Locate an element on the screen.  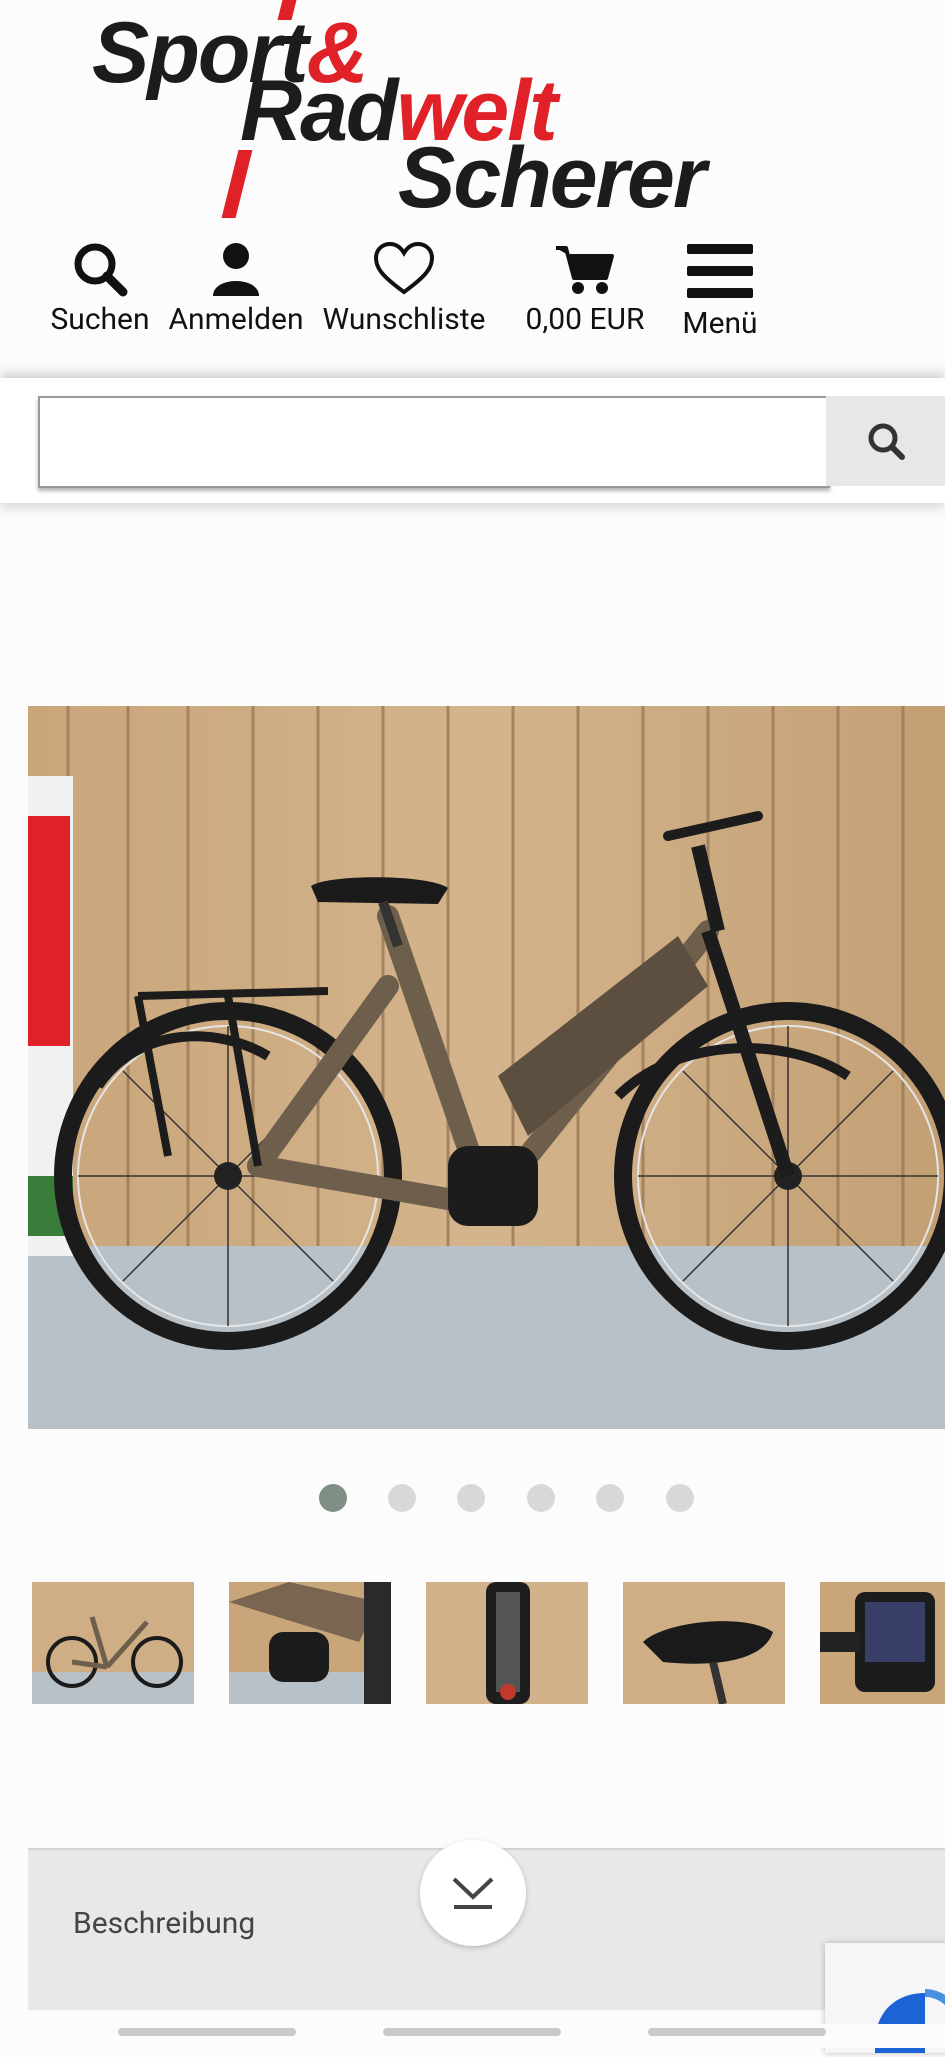
expand-button is located at coordinates (473, 1893).